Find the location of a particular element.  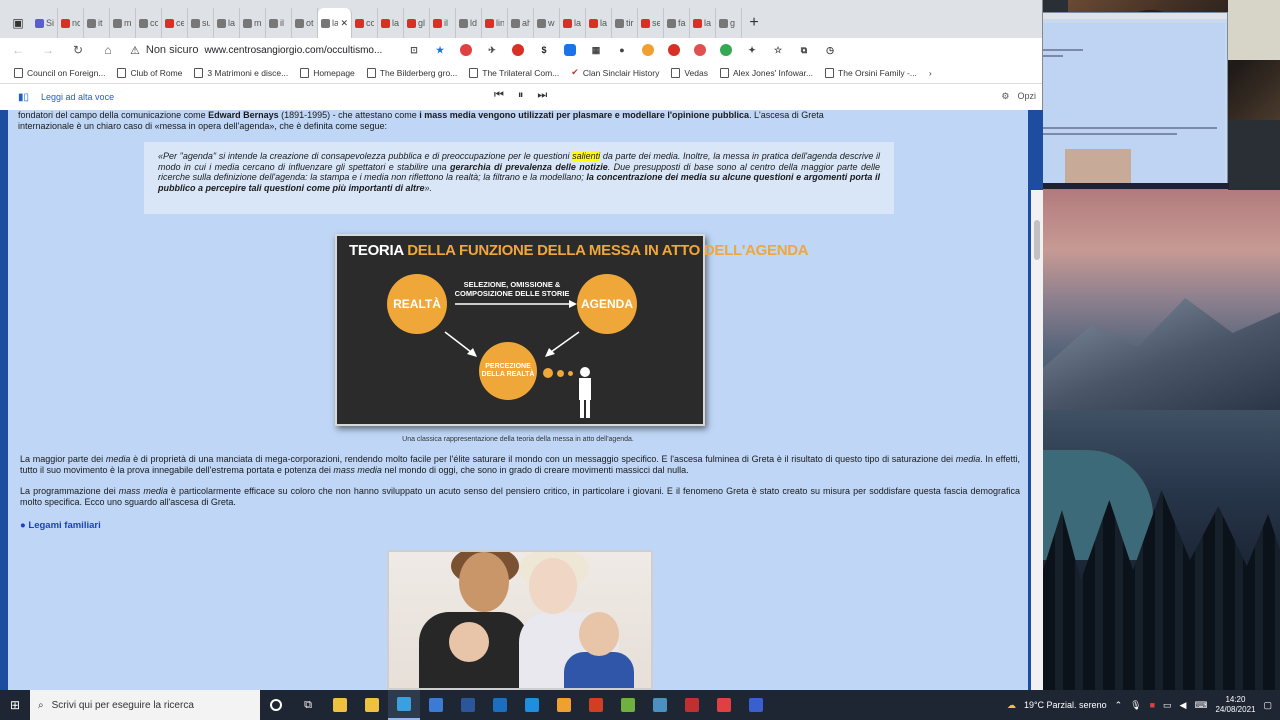

tab-favicon-icon is located at coordinates (299, 23).